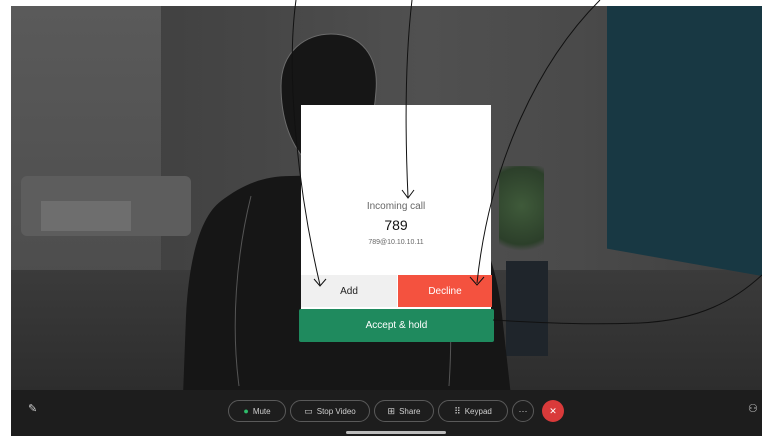 The height and width of the screenshot is (436, 762). Describe the element at coordinates (32, 408) in the screenshot. I see `pen-icon: ✎` at that location.